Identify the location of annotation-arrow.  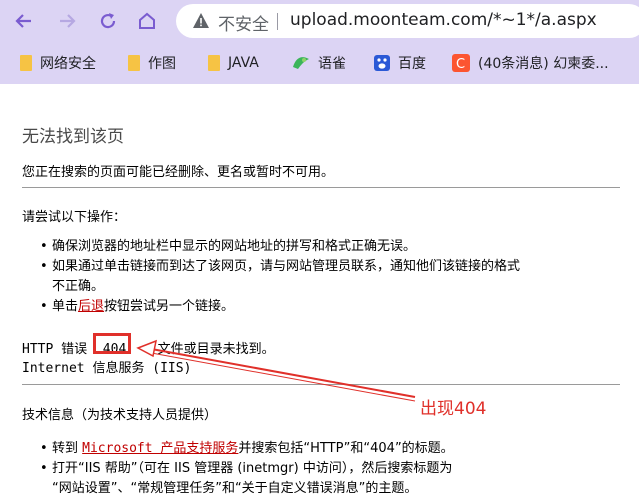
(276, 370).